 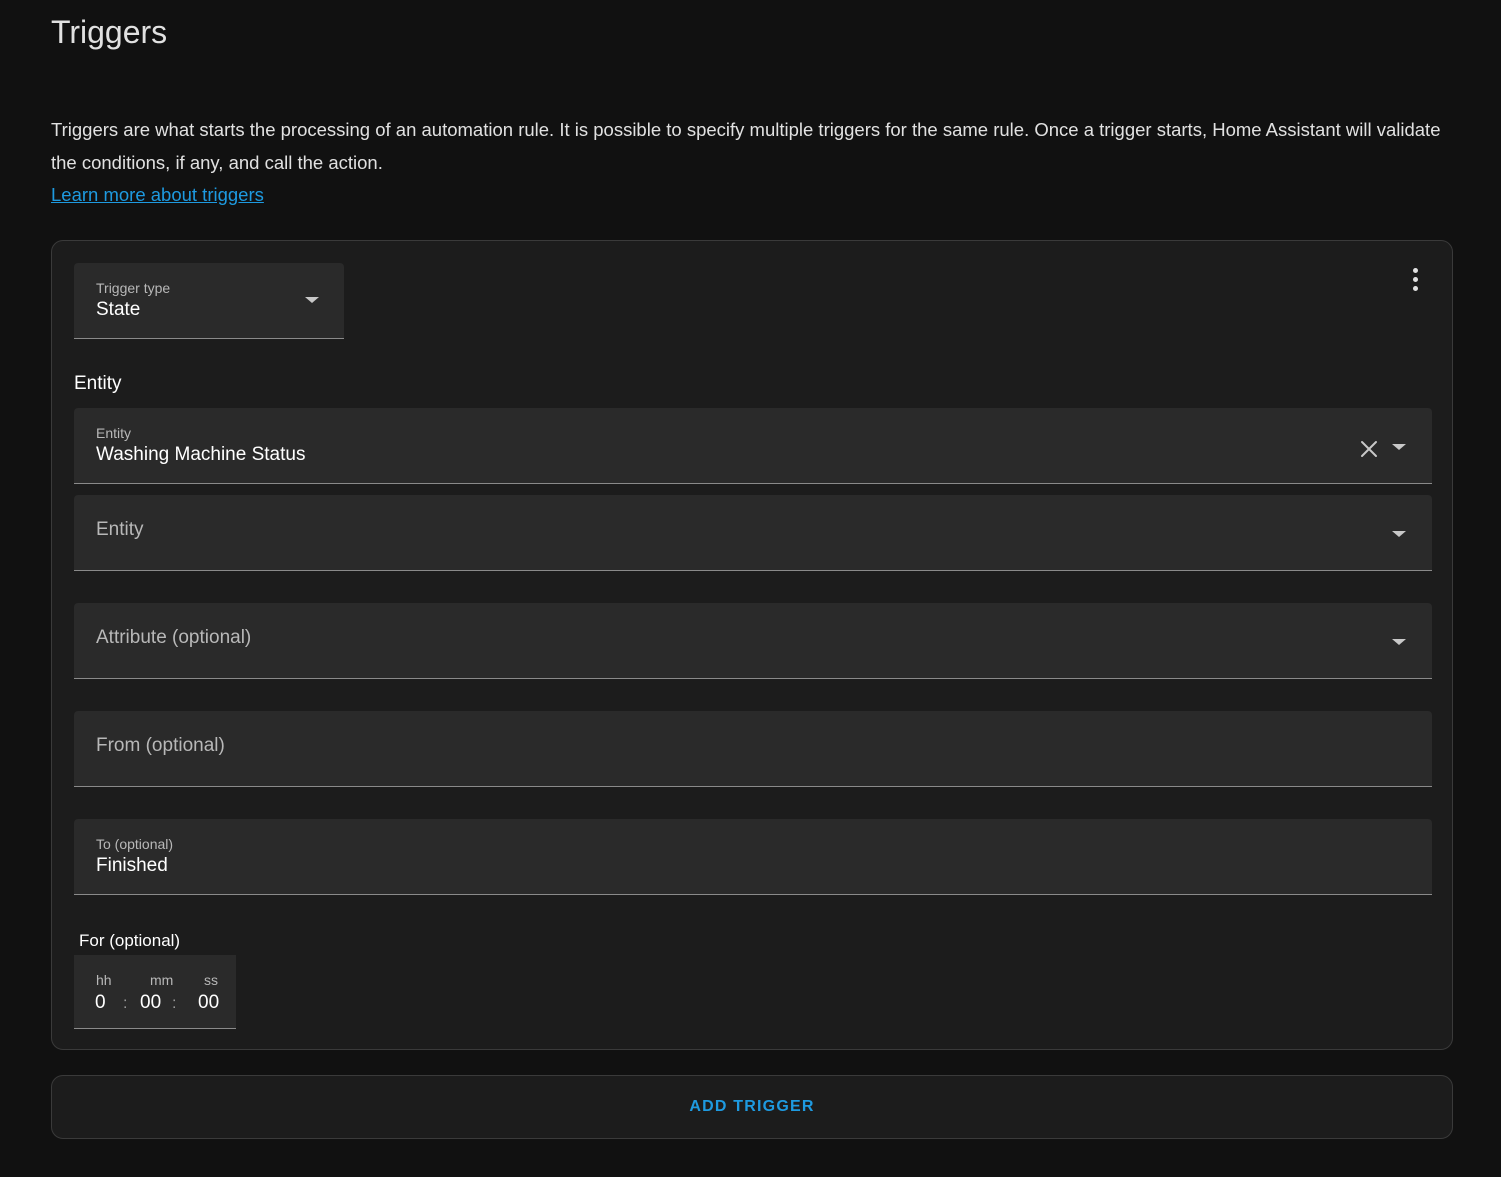 I want to click on learn-more-link: Learn more about triggers, so click(x=157, y=195).